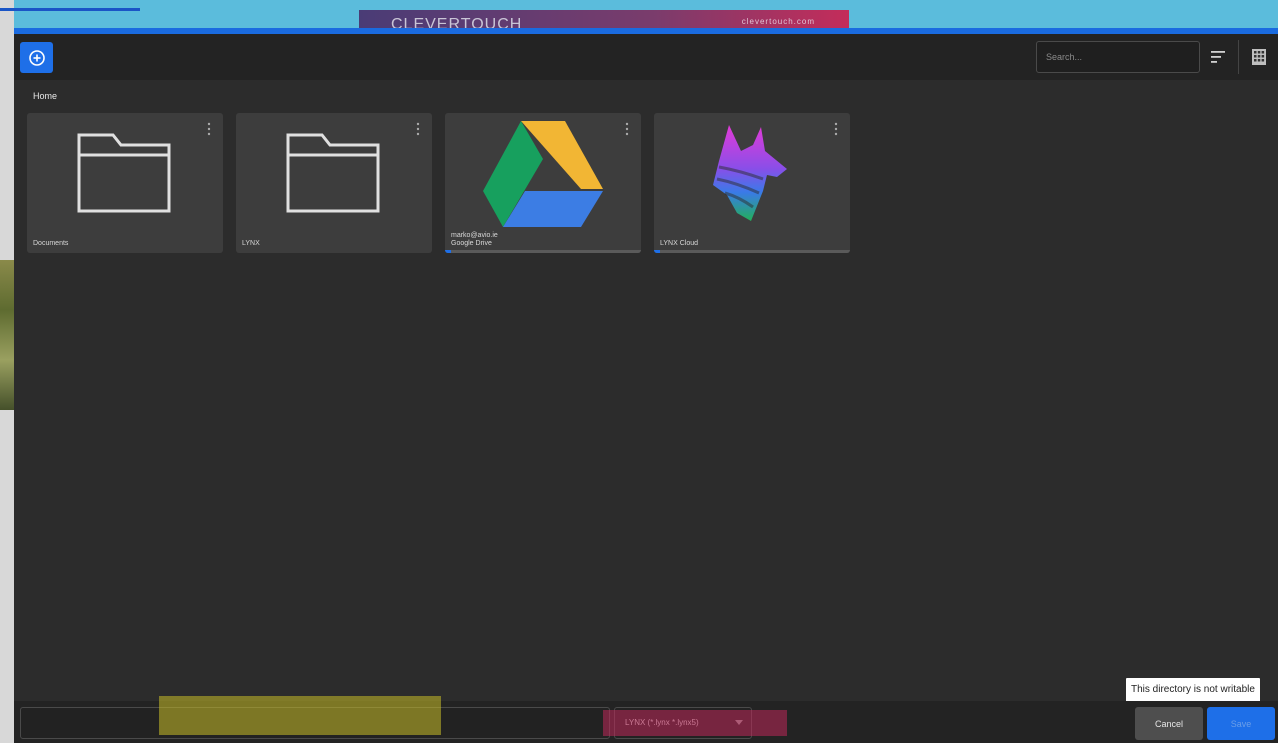 The image size is (1278, 743). What do you see at coordinates (70, 9) in the screenshot?
I see `background-accent-line` at bounding box center [70, 9].